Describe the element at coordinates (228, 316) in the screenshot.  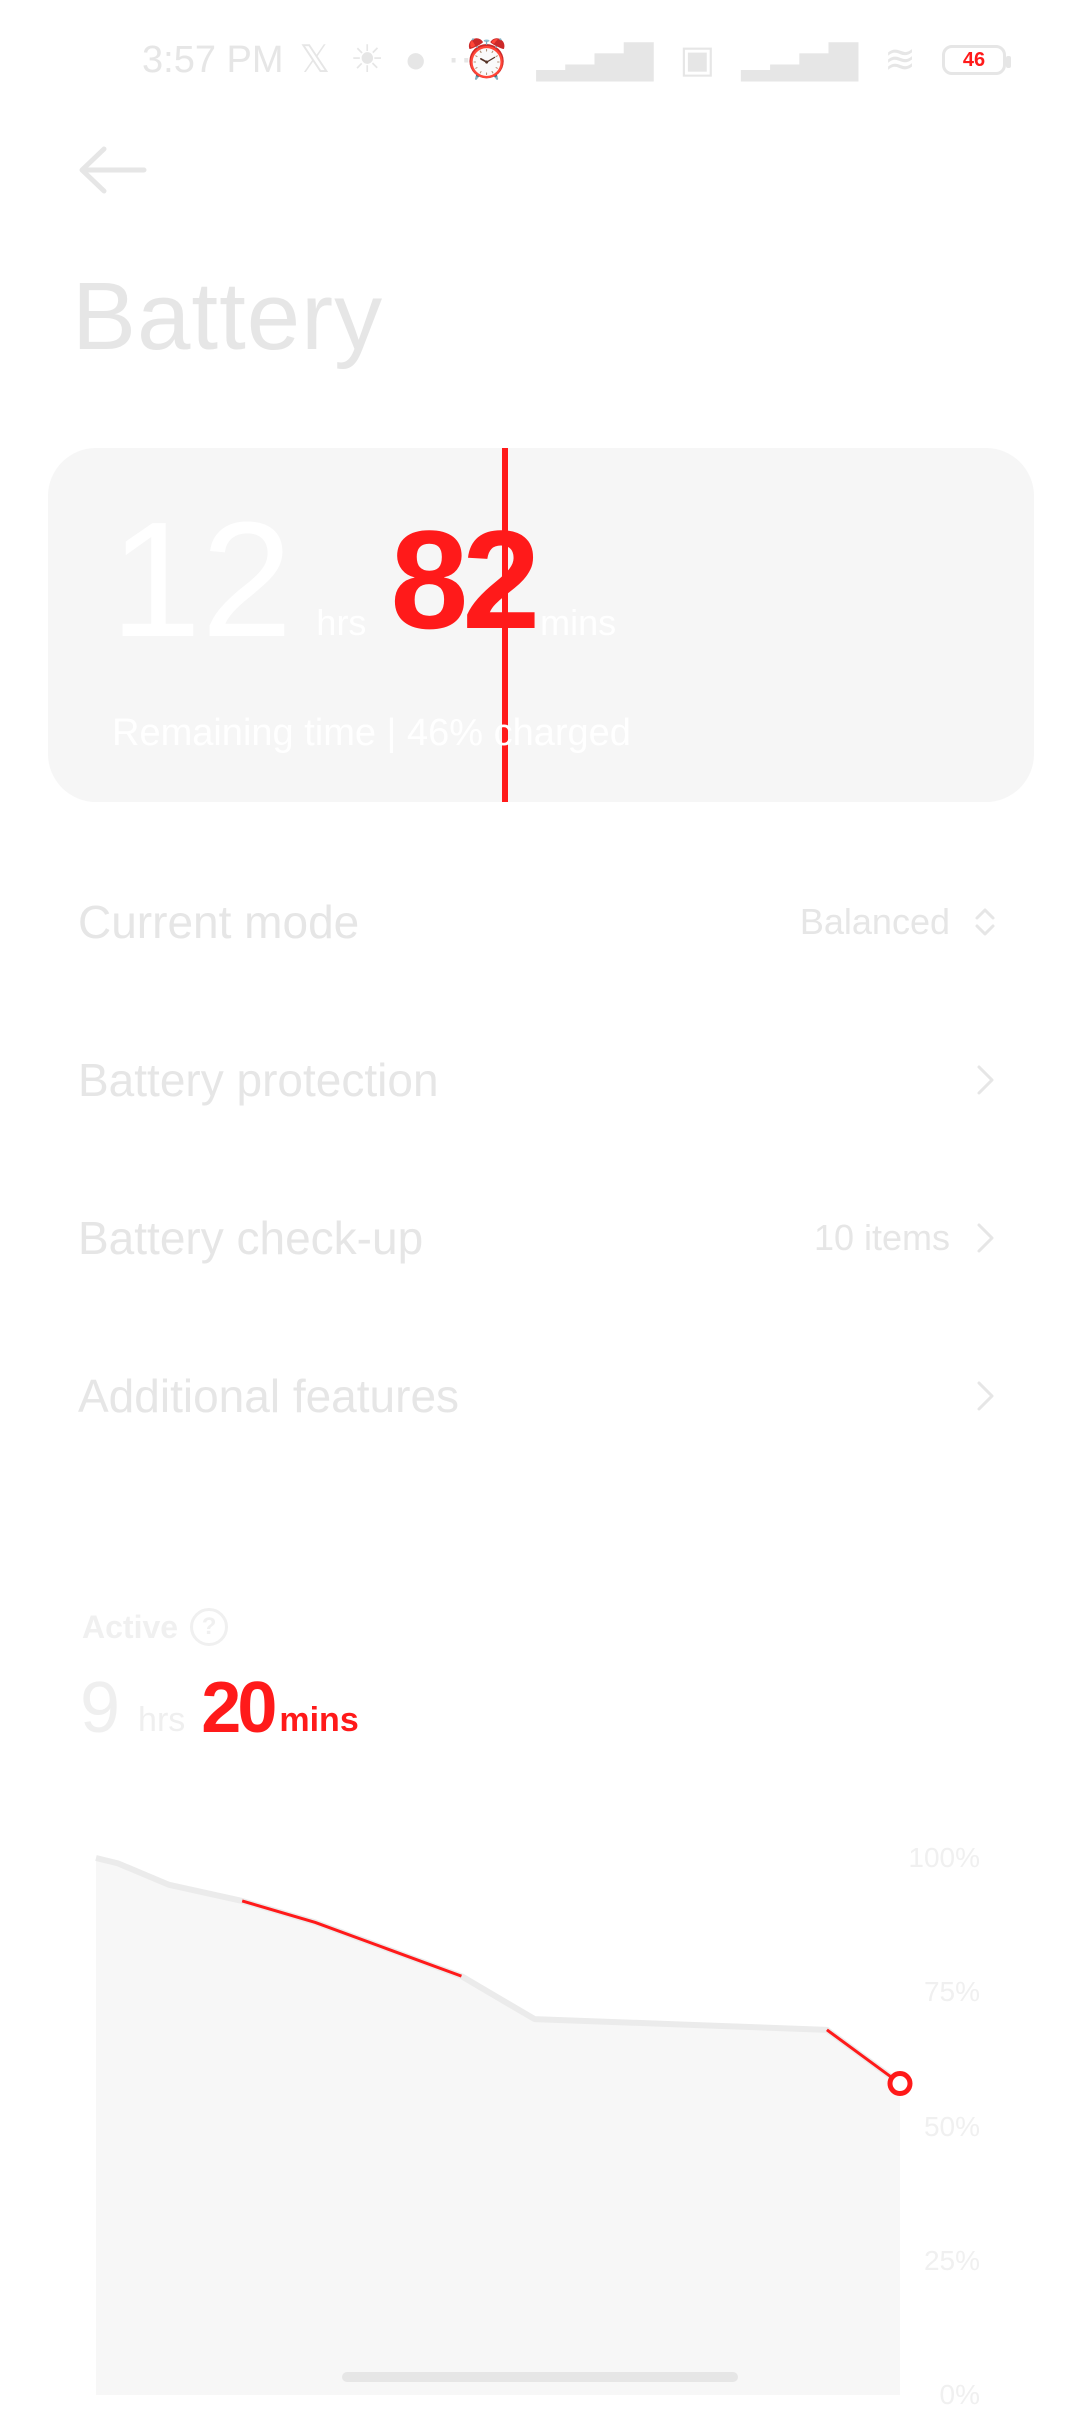
I see `page-title: Battery` at that location.